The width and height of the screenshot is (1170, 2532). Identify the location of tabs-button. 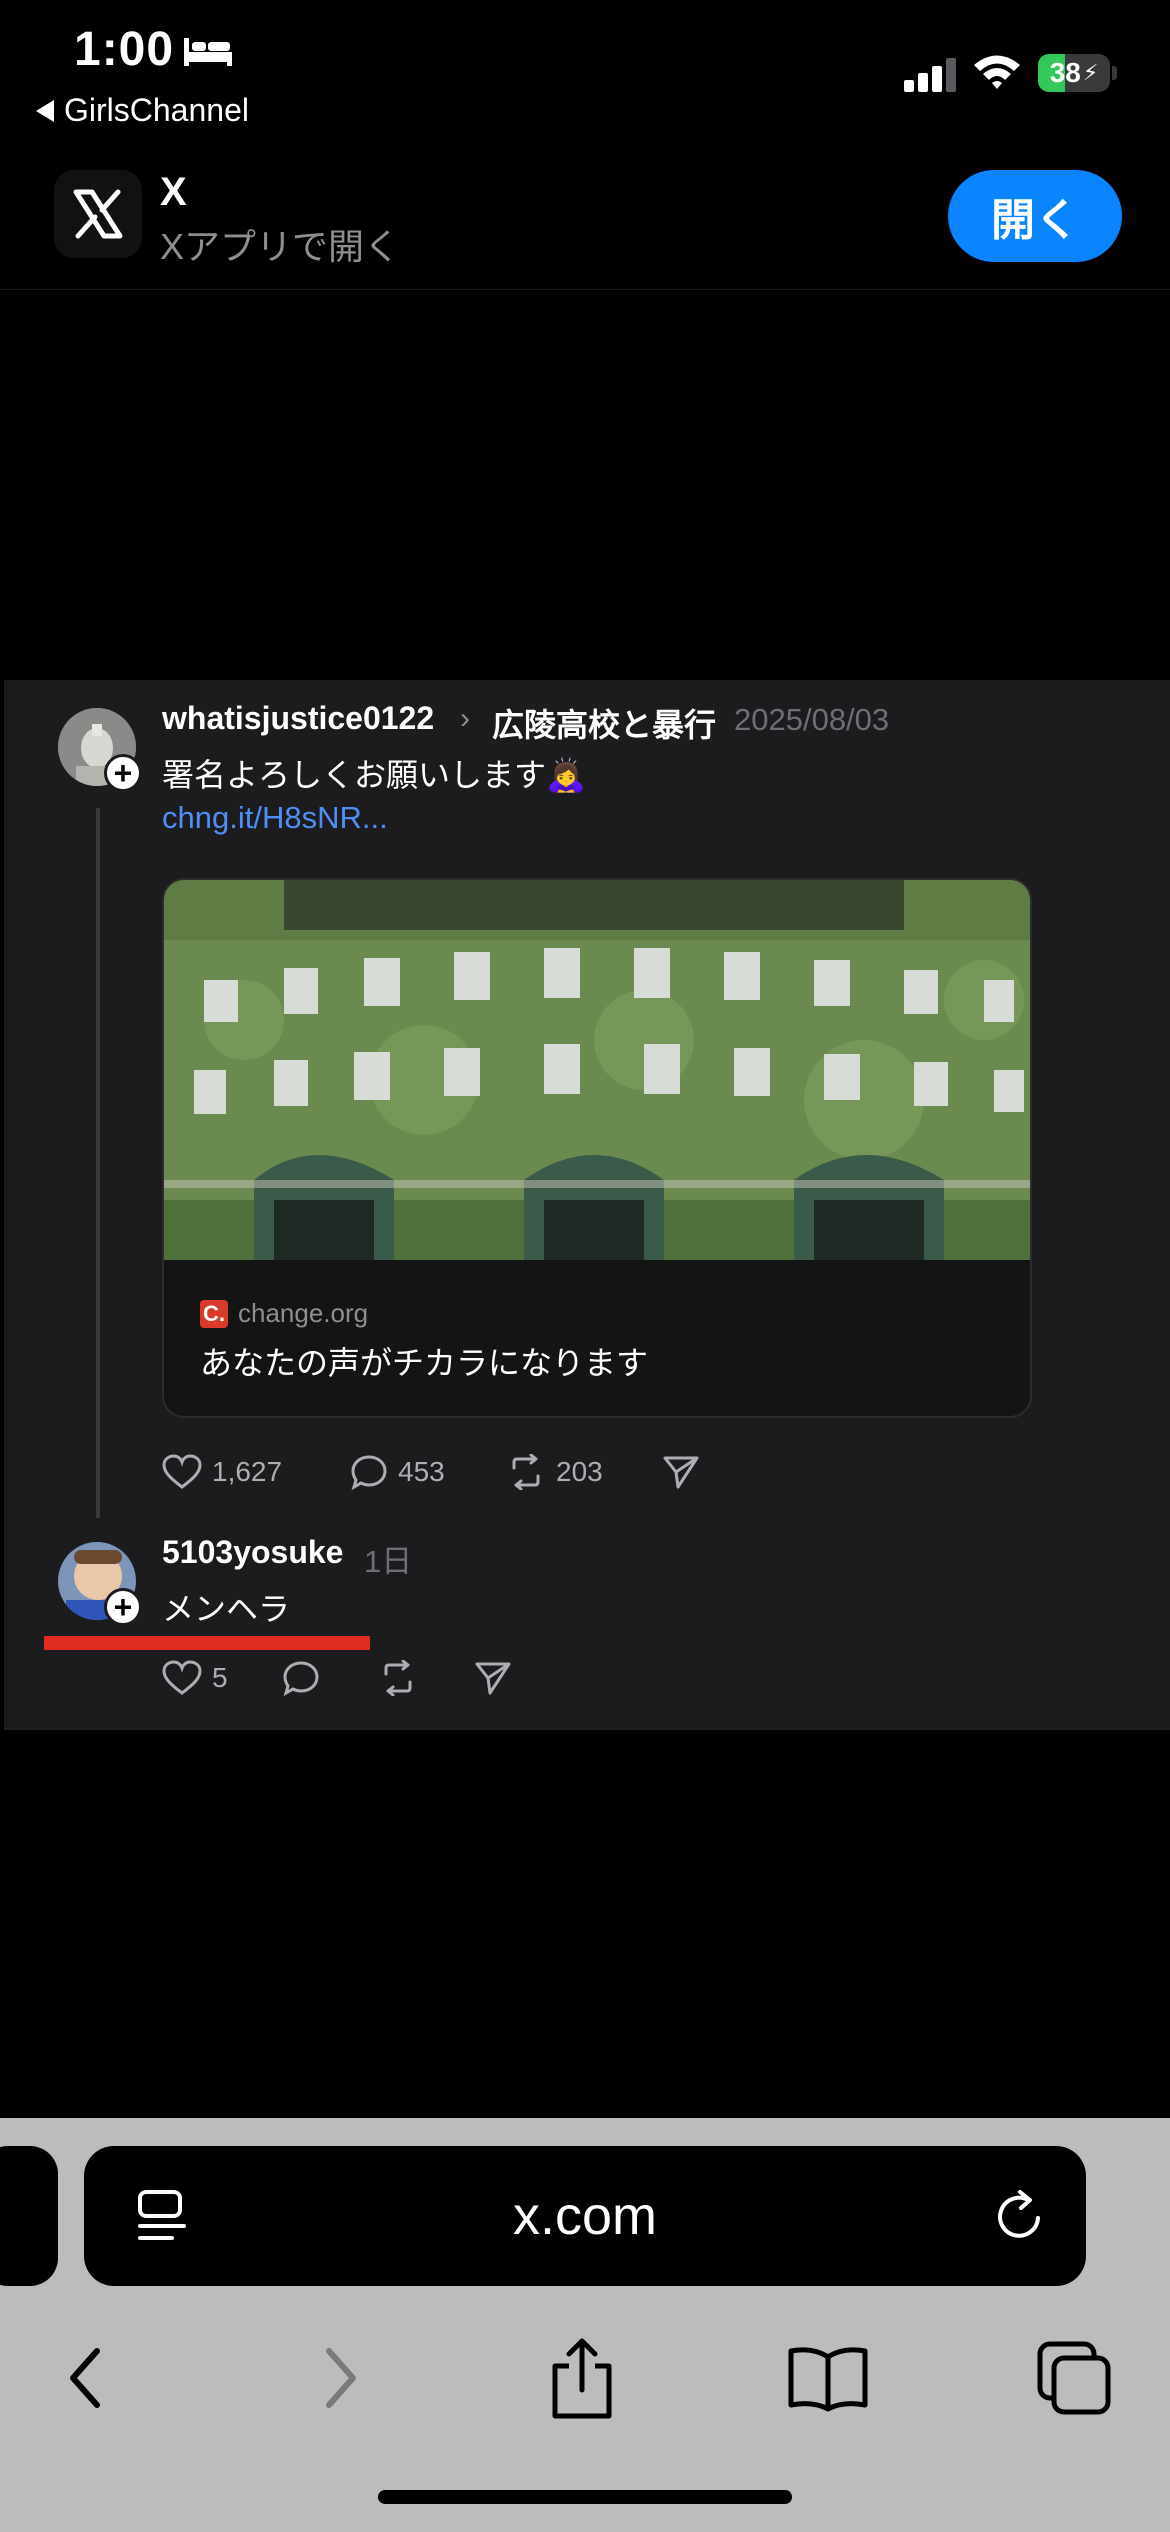
(1074, 2378).